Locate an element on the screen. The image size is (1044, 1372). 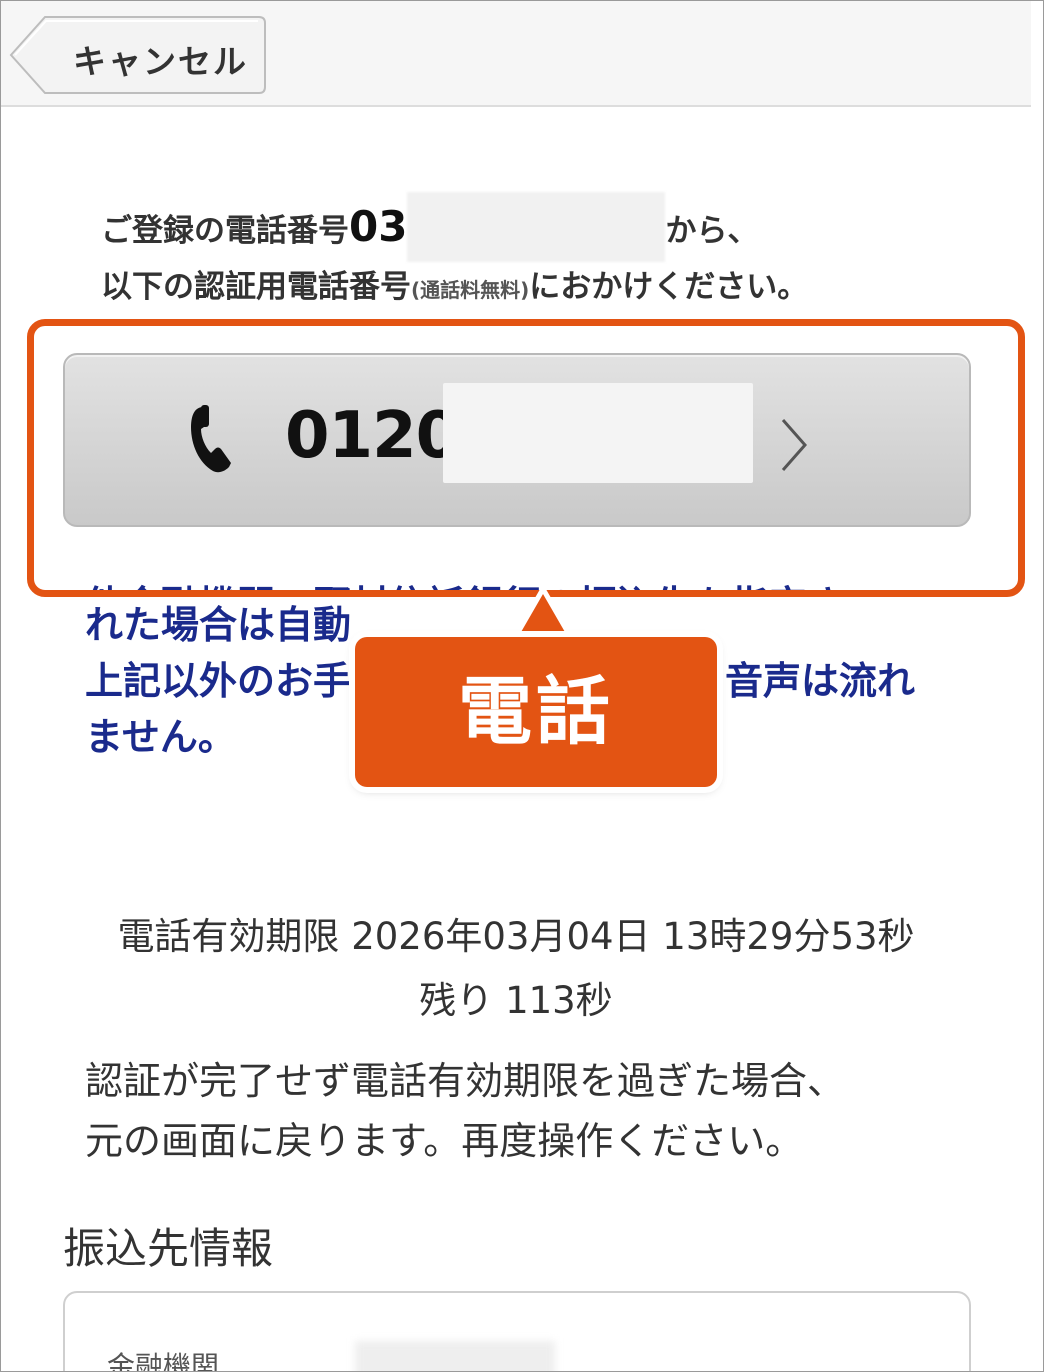
masked-bank-value is located at coordinates (455, 1356).